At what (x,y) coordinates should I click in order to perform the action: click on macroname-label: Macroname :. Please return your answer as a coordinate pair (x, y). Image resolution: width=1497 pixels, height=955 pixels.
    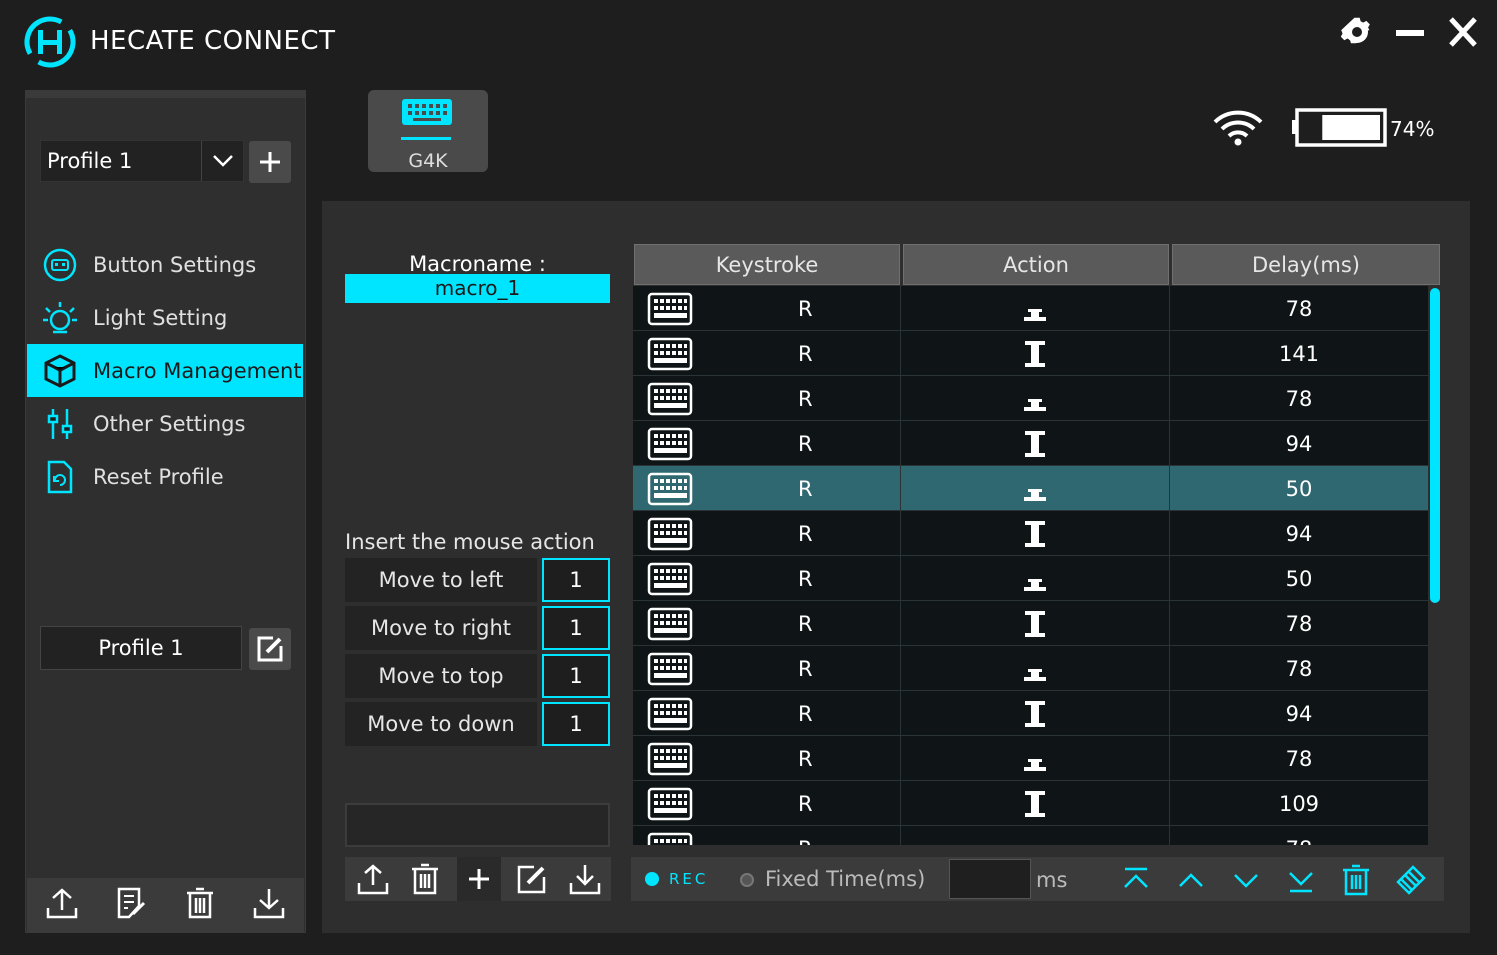
    Looking at the image, I should click on (477, 264).